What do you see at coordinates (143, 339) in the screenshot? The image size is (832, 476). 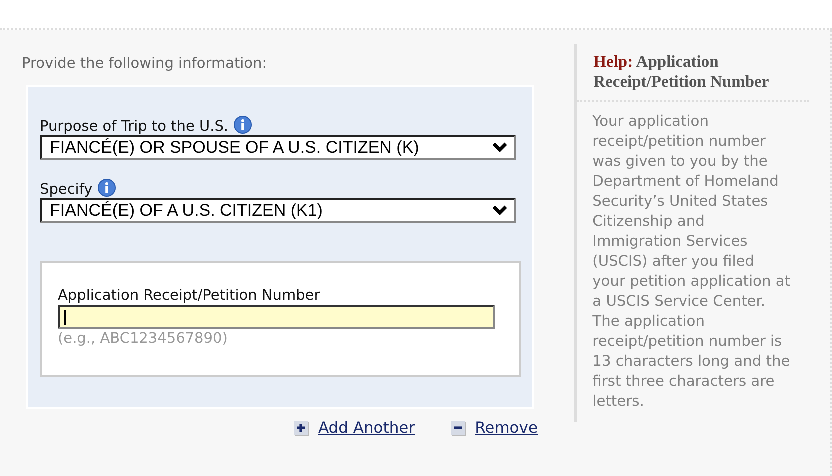 I see `field-hint: (e.g., ABC1234567890)` at bounding box center [143, 339].